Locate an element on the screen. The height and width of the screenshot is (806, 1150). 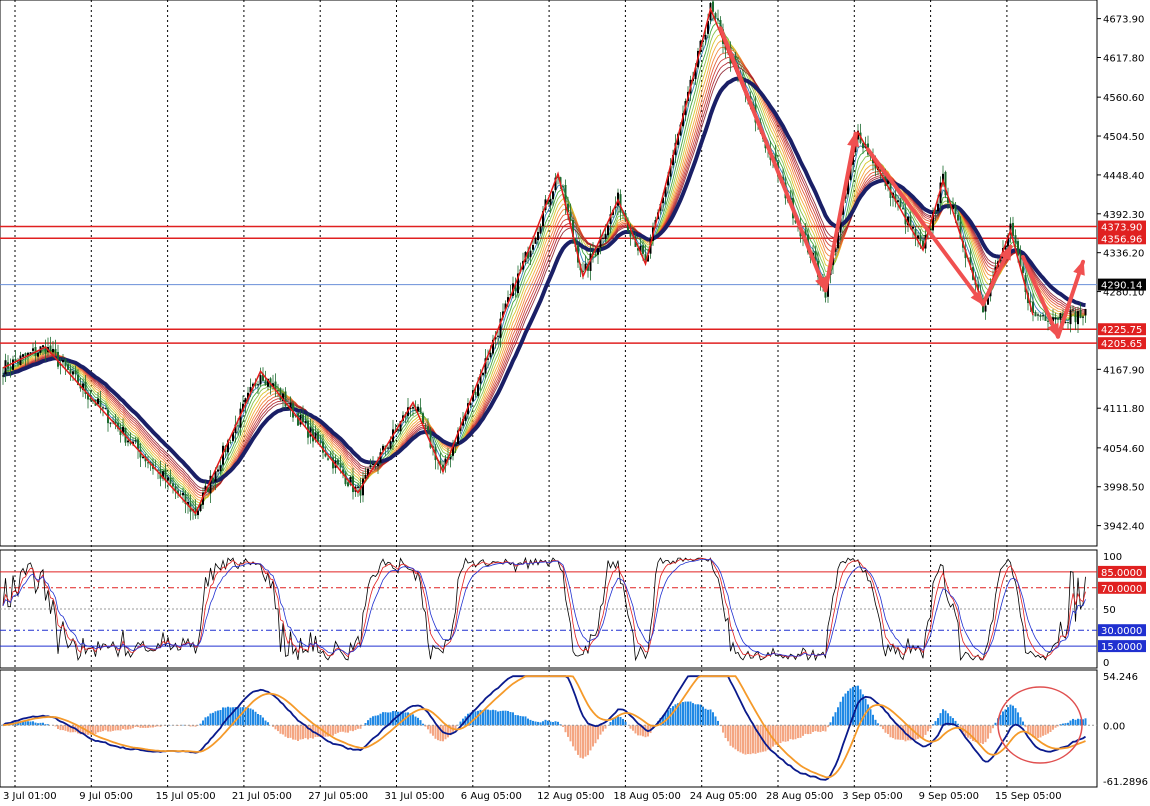
price-axis-label: 4448.40 is located at coordinates (1123, 176).